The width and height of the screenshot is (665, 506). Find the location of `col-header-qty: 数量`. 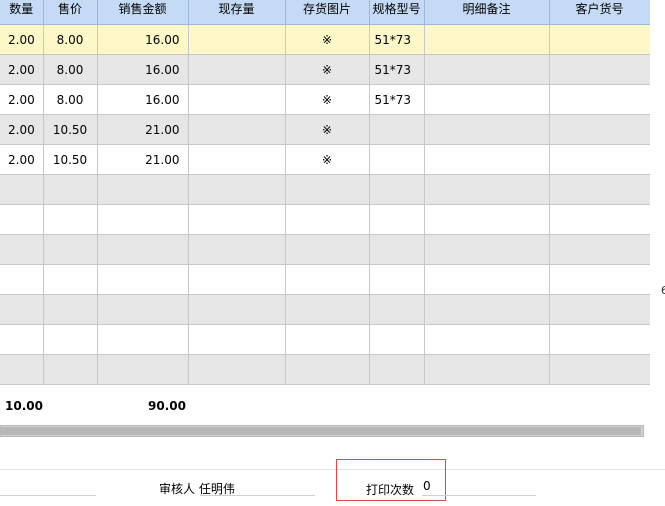

col-header-qty: 数量 is located at coordinates (22, 12).